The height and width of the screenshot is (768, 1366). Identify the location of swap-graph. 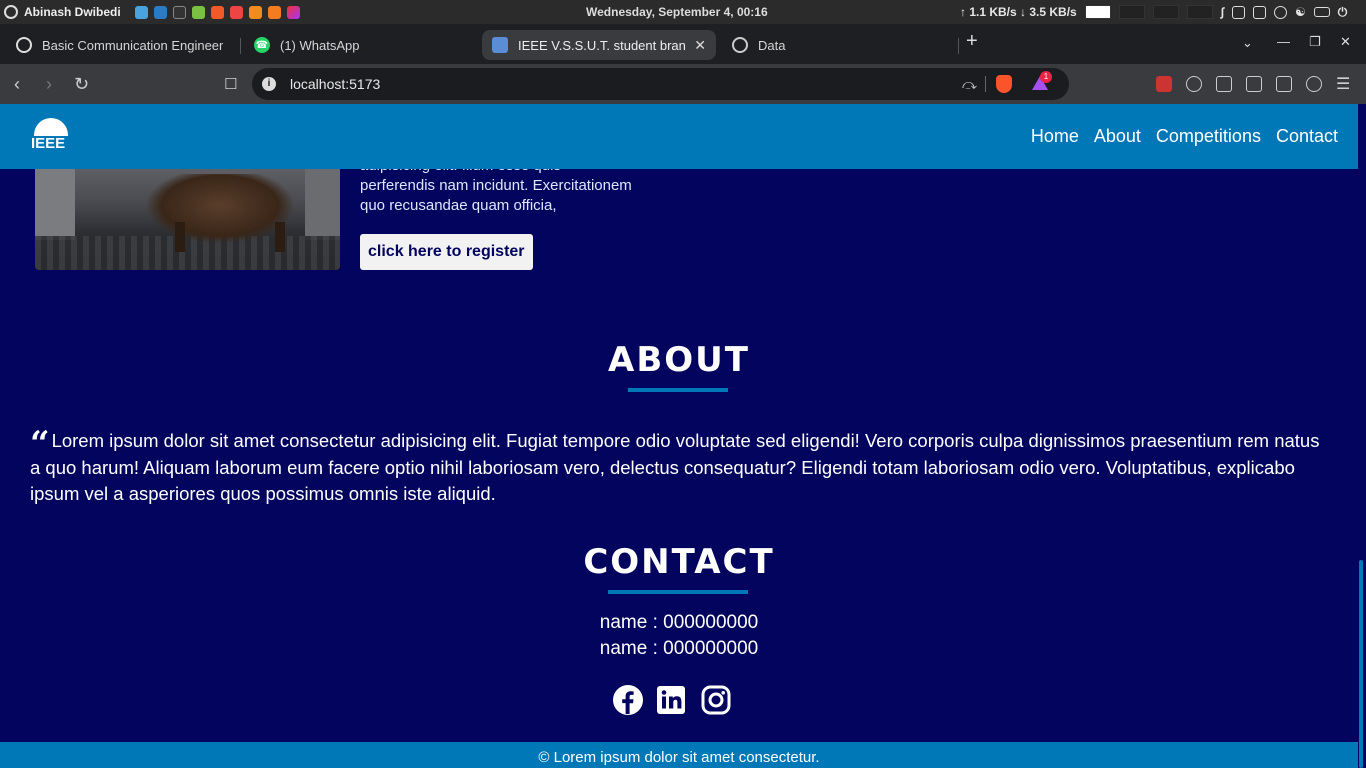
(1165, 12).